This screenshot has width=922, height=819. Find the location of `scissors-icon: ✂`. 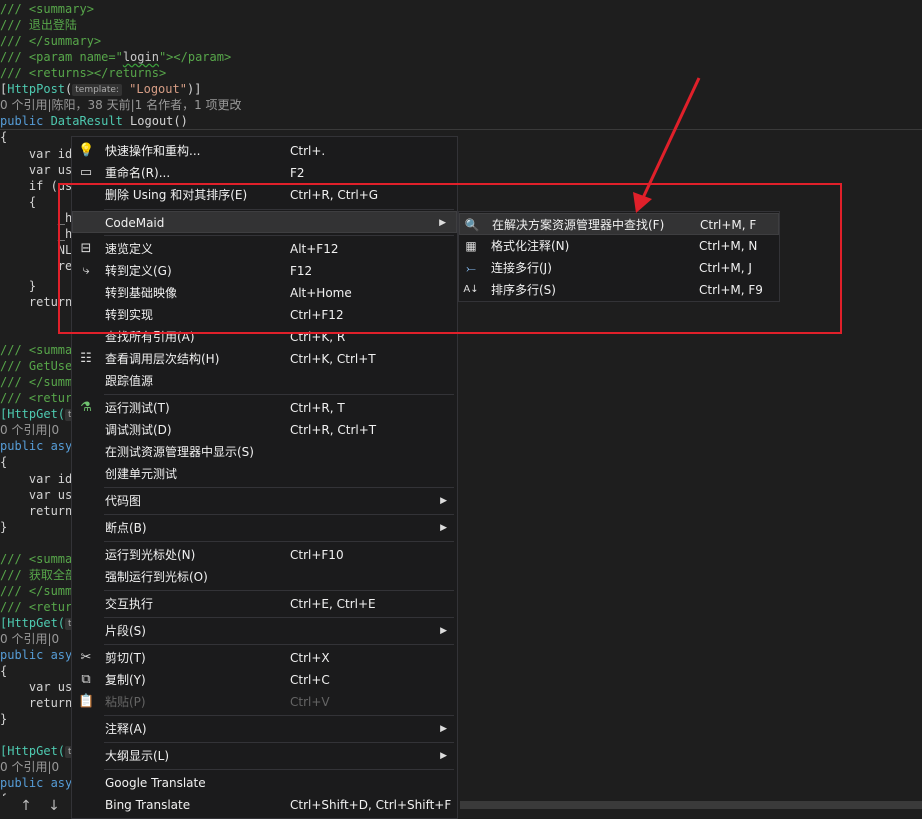

scissors-icon: ✂ is located at coordinates (86, 657).